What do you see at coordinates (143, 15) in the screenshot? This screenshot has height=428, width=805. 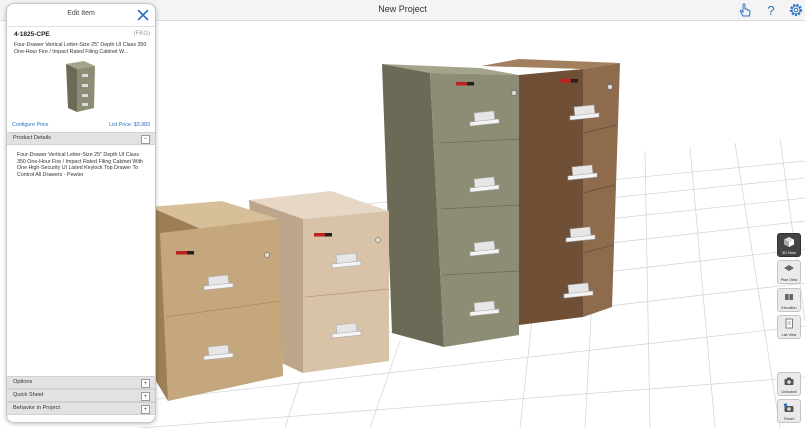 I see `close-icon` at bounding box center [143, 15].